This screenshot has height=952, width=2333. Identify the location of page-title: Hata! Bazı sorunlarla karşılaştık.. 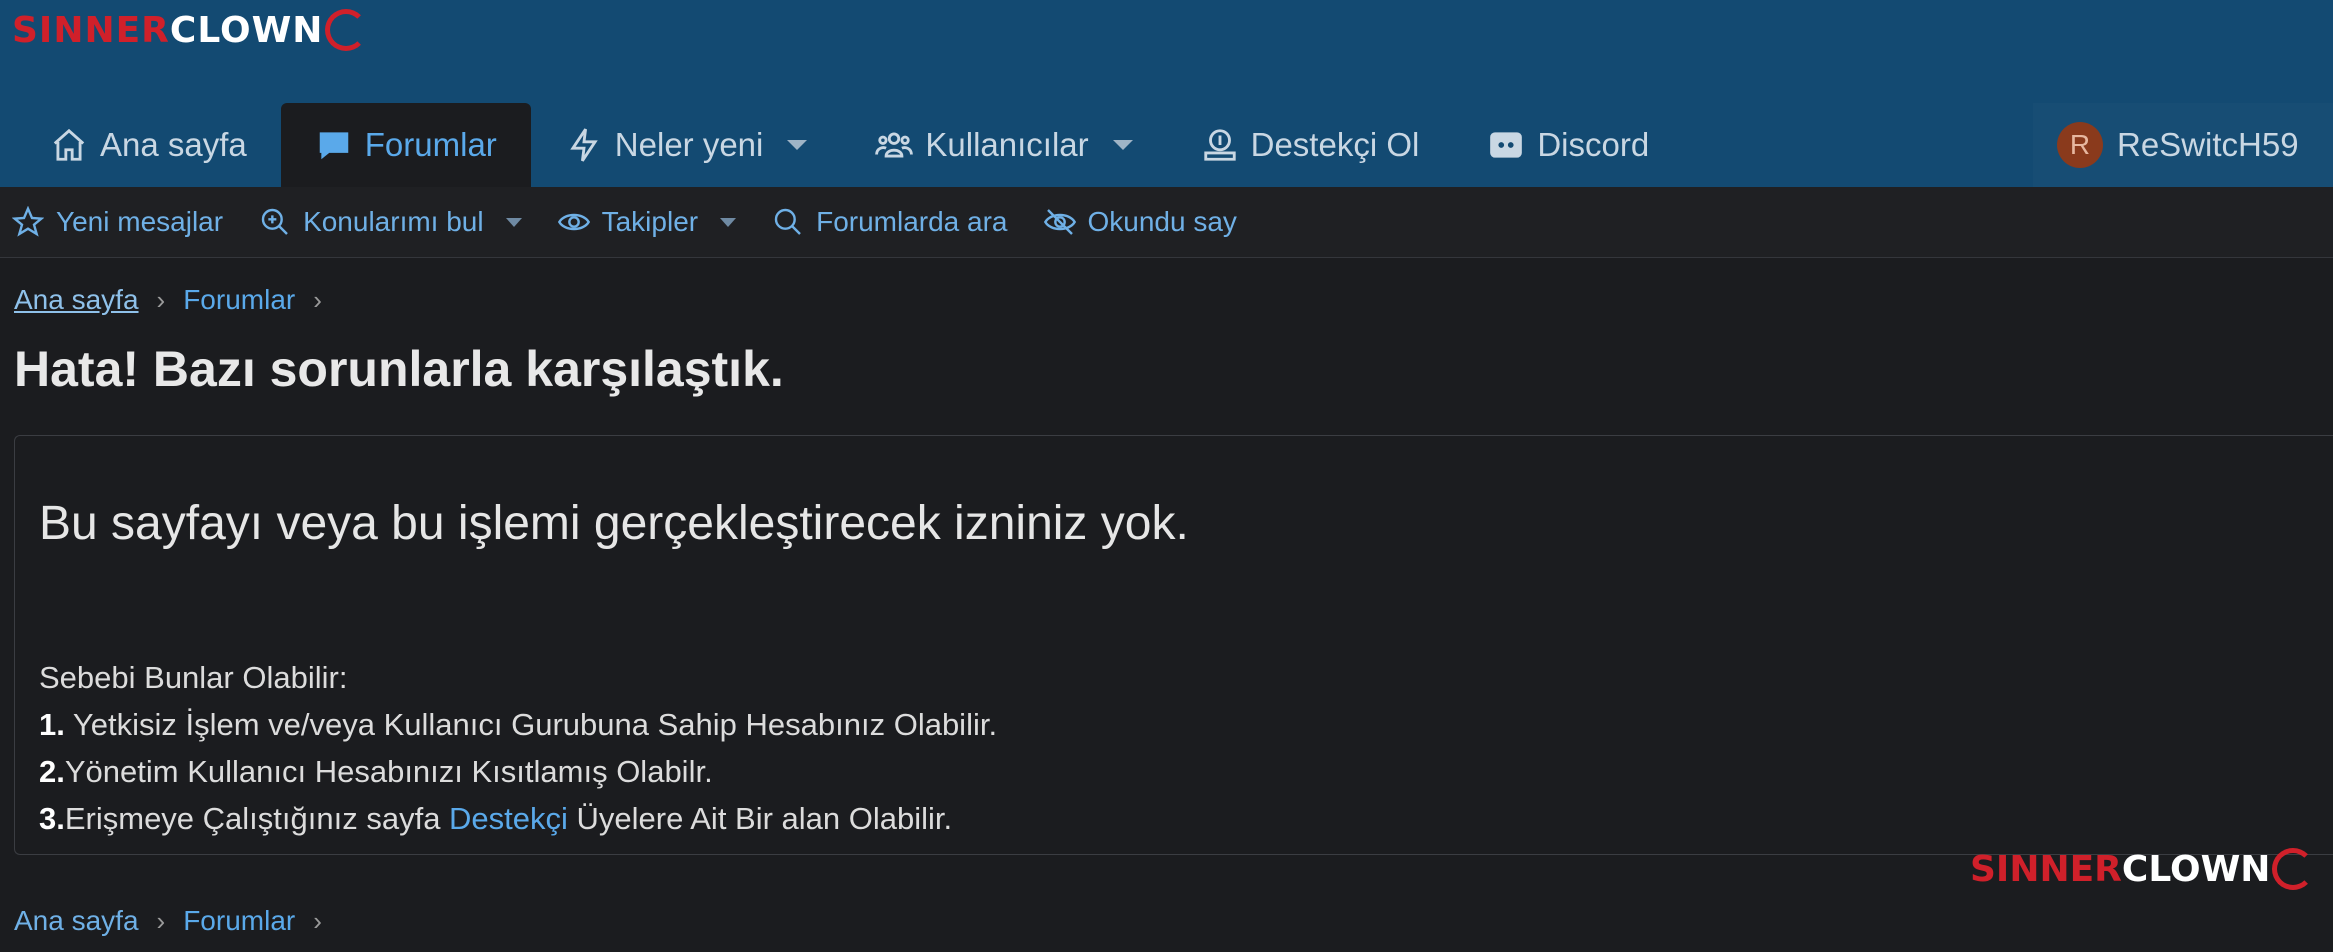
(399, 369).